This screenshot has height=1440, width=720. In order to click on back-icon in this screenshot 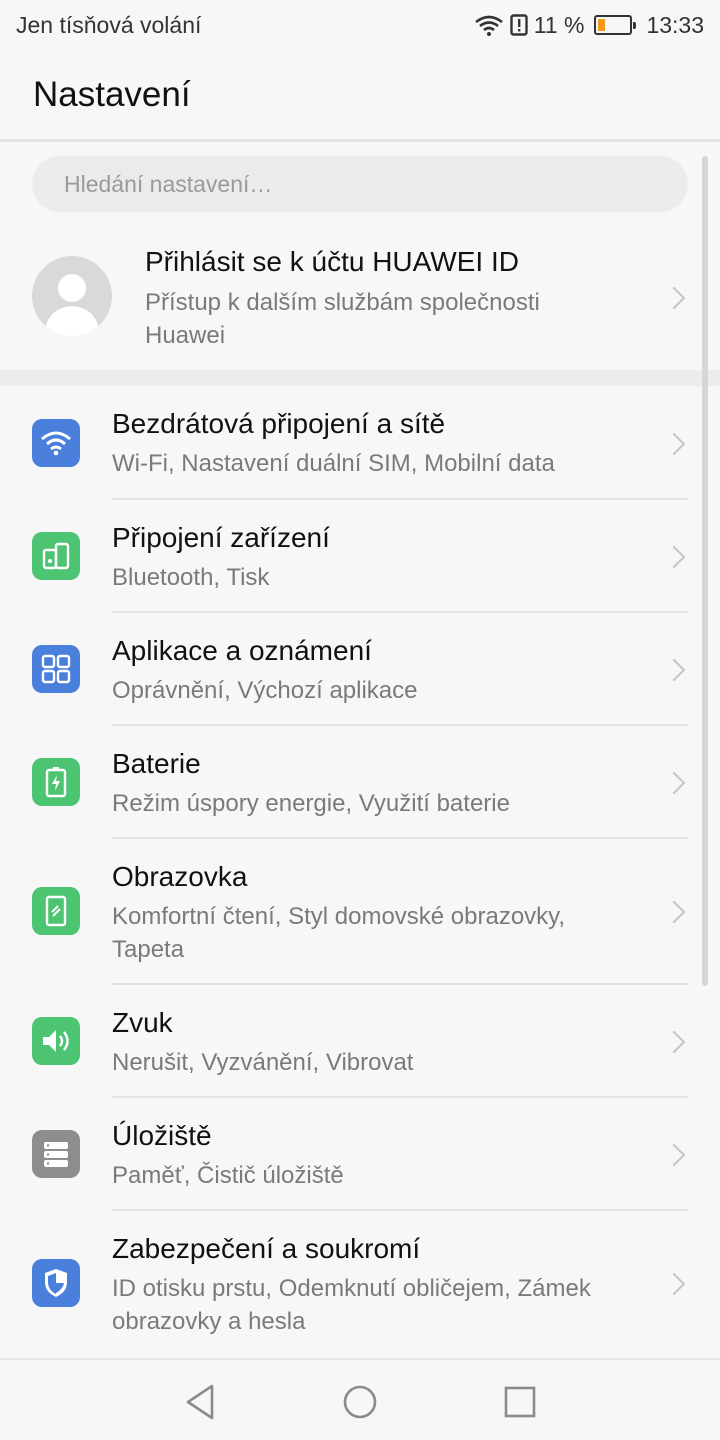, I will do `click(200, 1402)`.